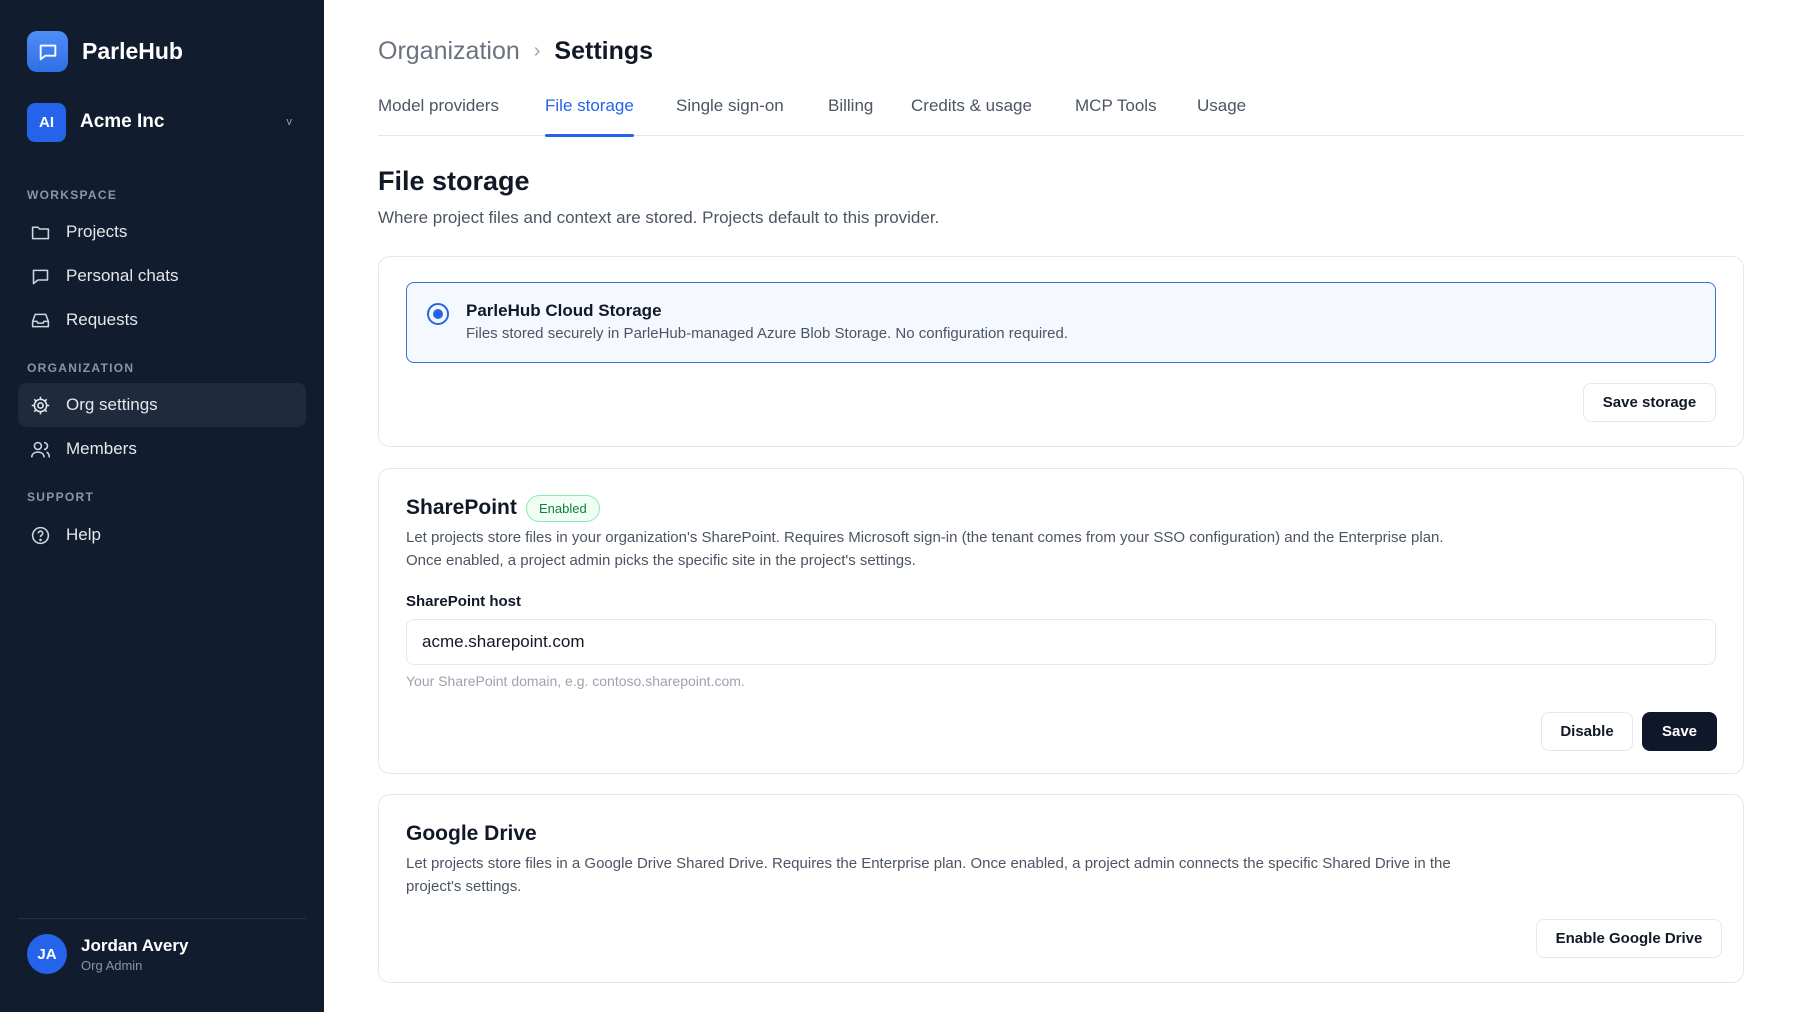  What do you see at coordinates (604, 51) in the screenshot?
I see `page-title: Settings` at bounding box center [604, 51].